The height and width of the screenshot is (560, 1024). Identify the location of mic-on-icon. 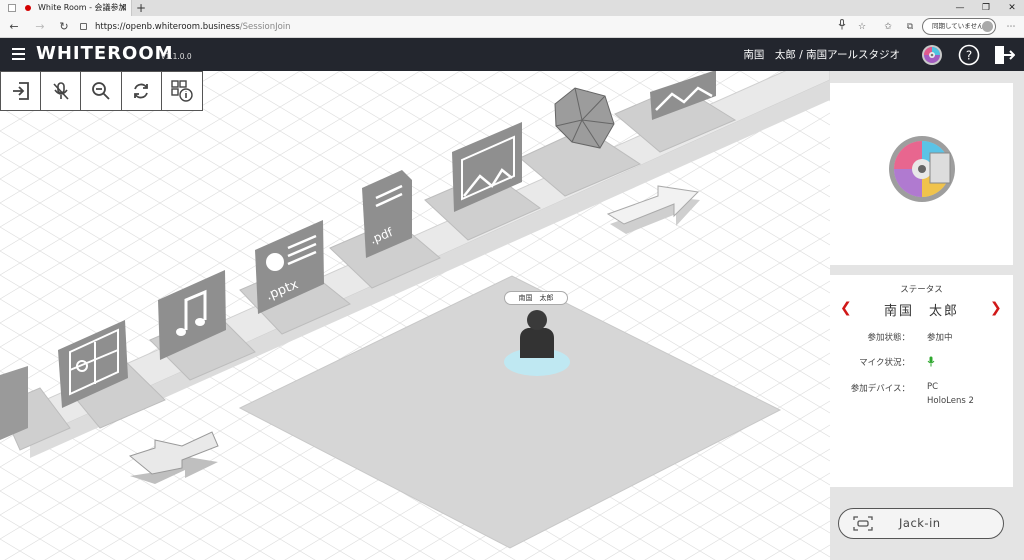
(931, 361).